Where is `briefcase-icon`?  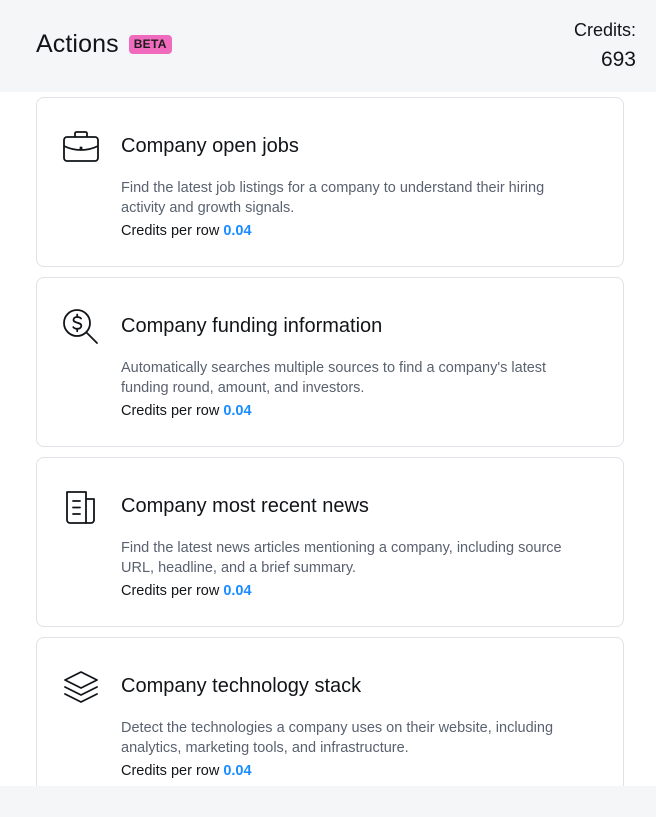 briefcase-icon is located at coordinates (81, 148).